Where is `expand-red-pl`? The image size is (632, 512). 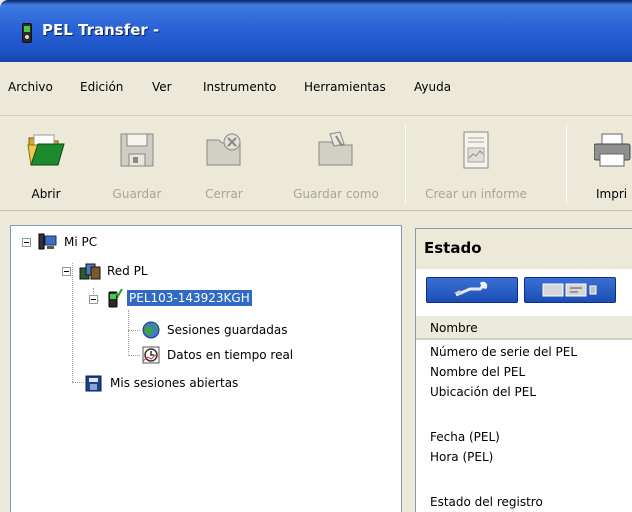 expand-red-pl is located at coordinates (66, 271).